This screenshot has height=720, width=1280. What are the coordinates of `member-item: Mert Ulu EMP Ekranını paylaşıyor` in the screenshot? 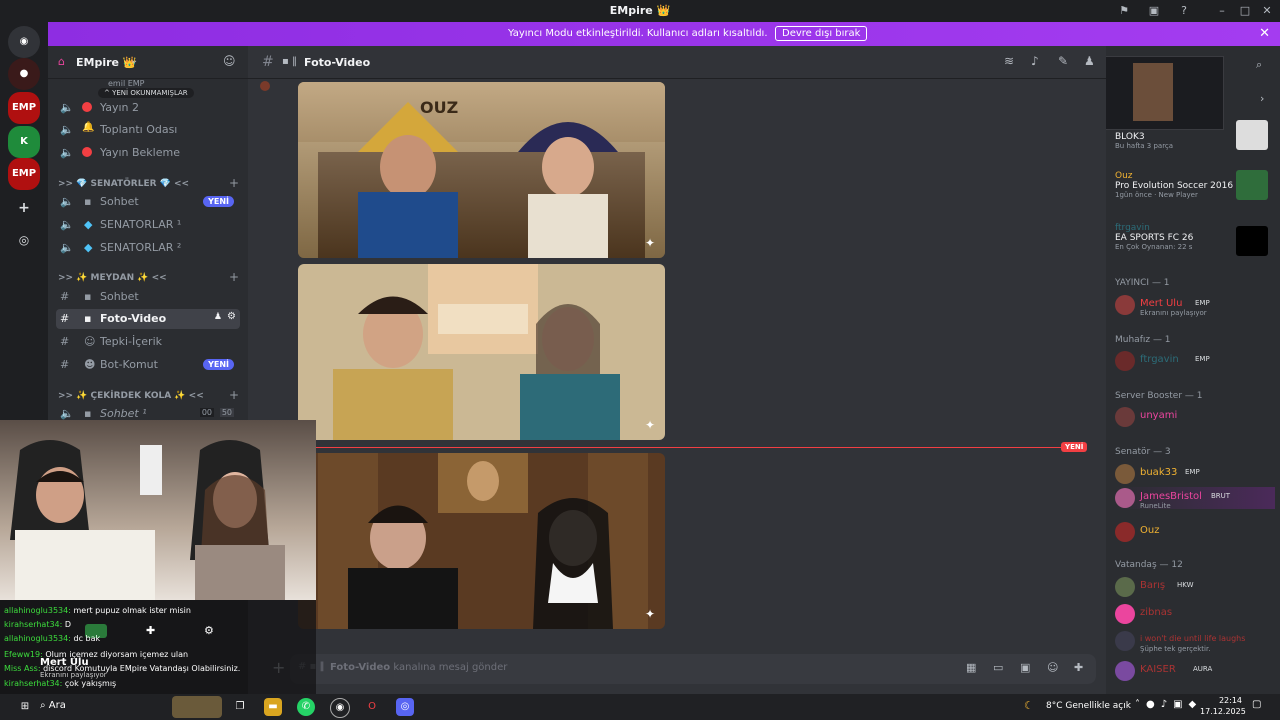 It's located at (1195, 305).